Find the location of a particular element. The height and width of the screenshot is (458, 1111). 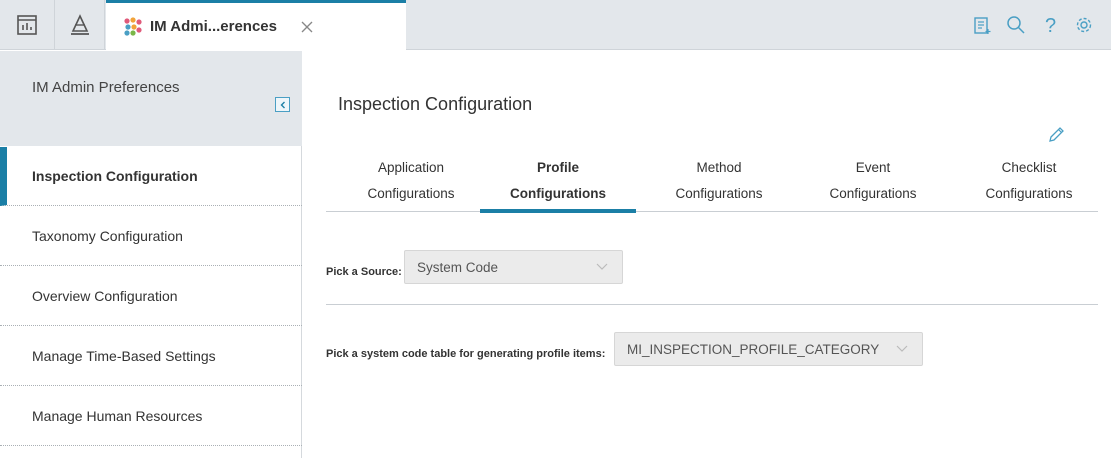

sidebar-item-manage-human-resources: Manage Human Resources is located at coordinates (151, 416).